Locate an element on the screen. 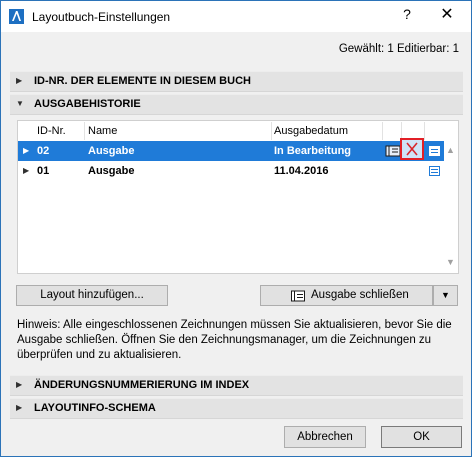 The image size is (472, 457). section-ids: ▶ ID-NR. DER ELEMENTE IN DIESEM BUCH is located at coordinates (236, 81).